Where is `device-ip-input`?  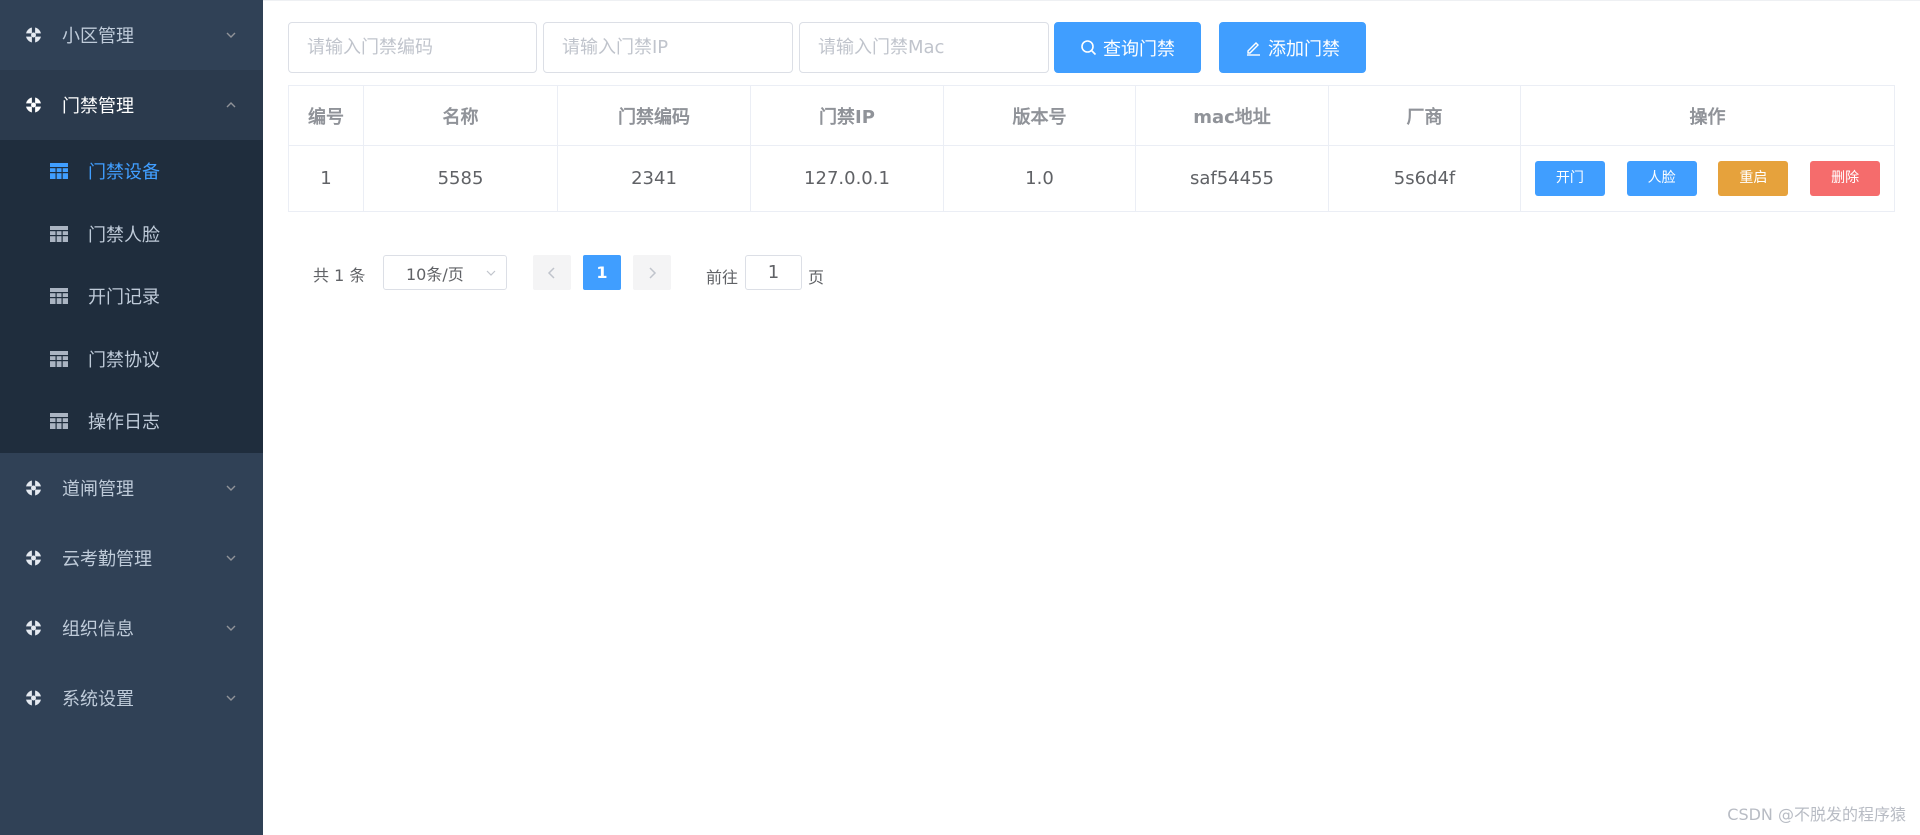
device-ip-input is located at coordinates (668, 47).